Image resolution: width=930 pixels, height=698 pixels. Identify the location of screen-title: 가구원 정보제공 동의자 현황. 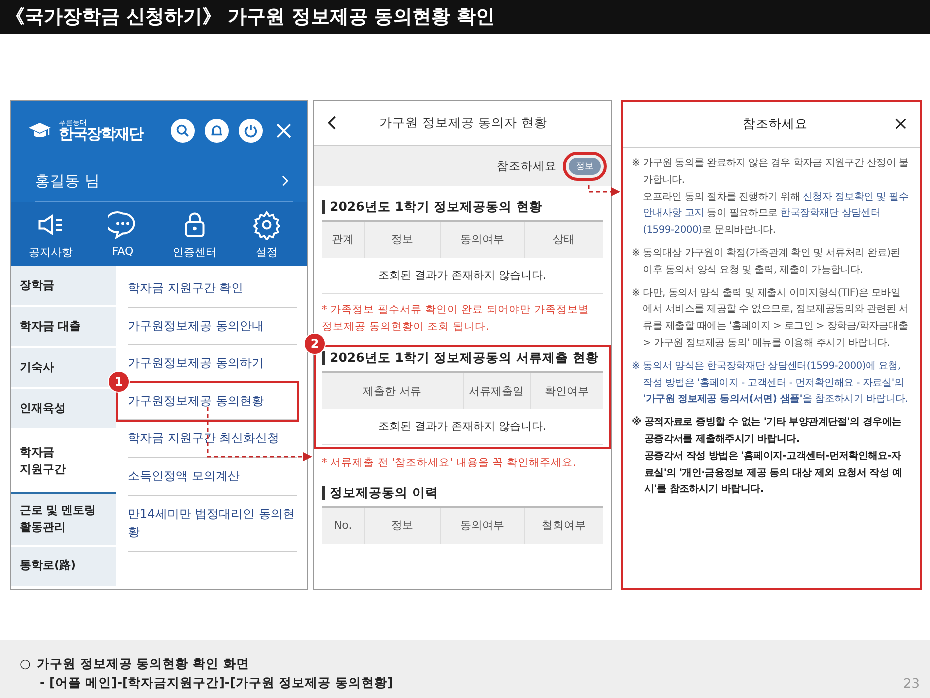
(463, 123).